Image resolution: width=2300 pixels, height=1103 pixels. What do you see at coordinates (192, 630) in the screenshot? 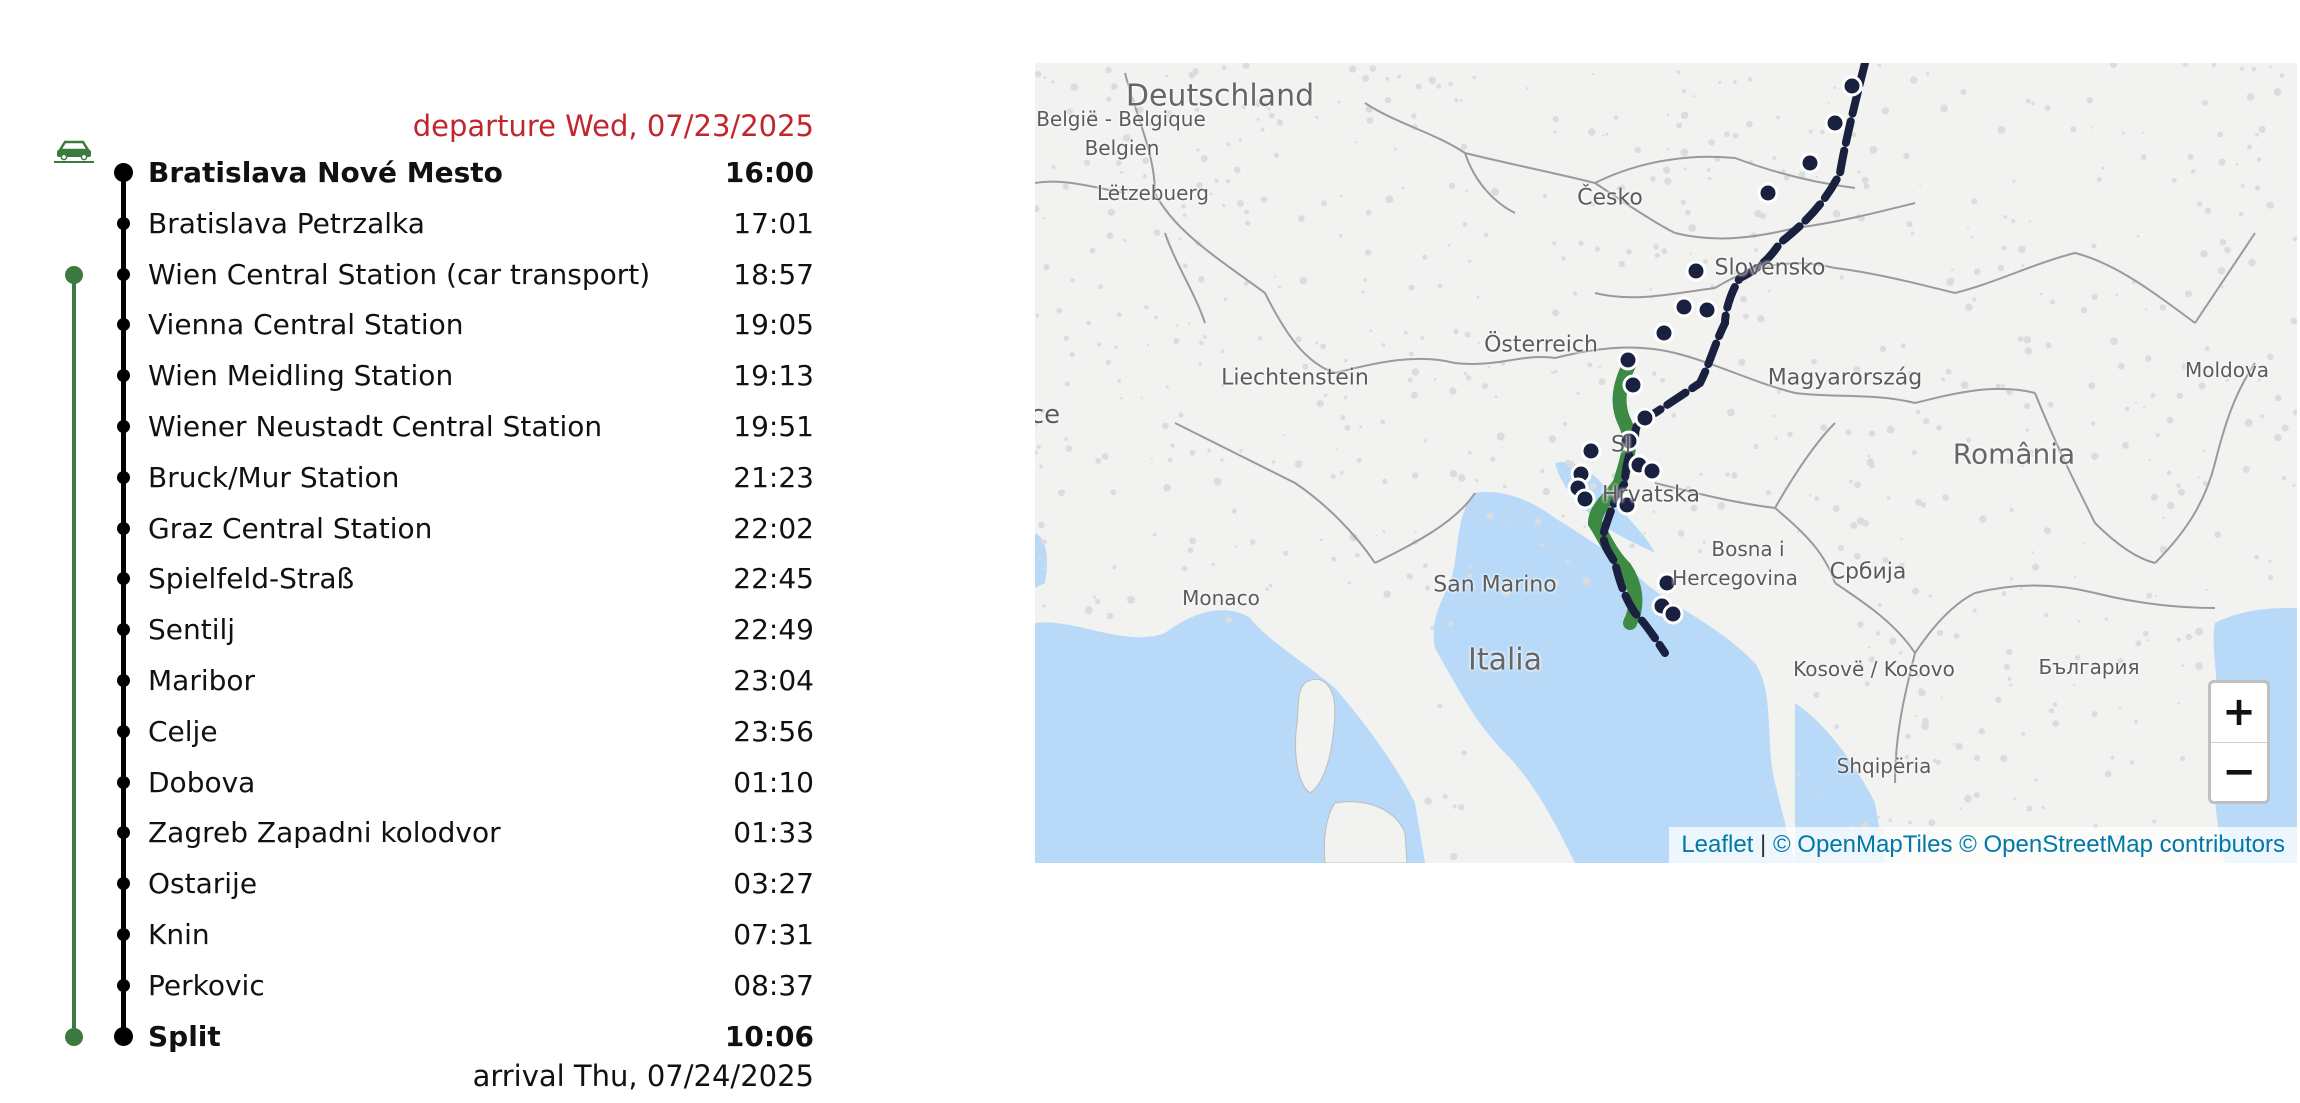
I see `stop-name: Sentilj` at bounding box center [192, 630].